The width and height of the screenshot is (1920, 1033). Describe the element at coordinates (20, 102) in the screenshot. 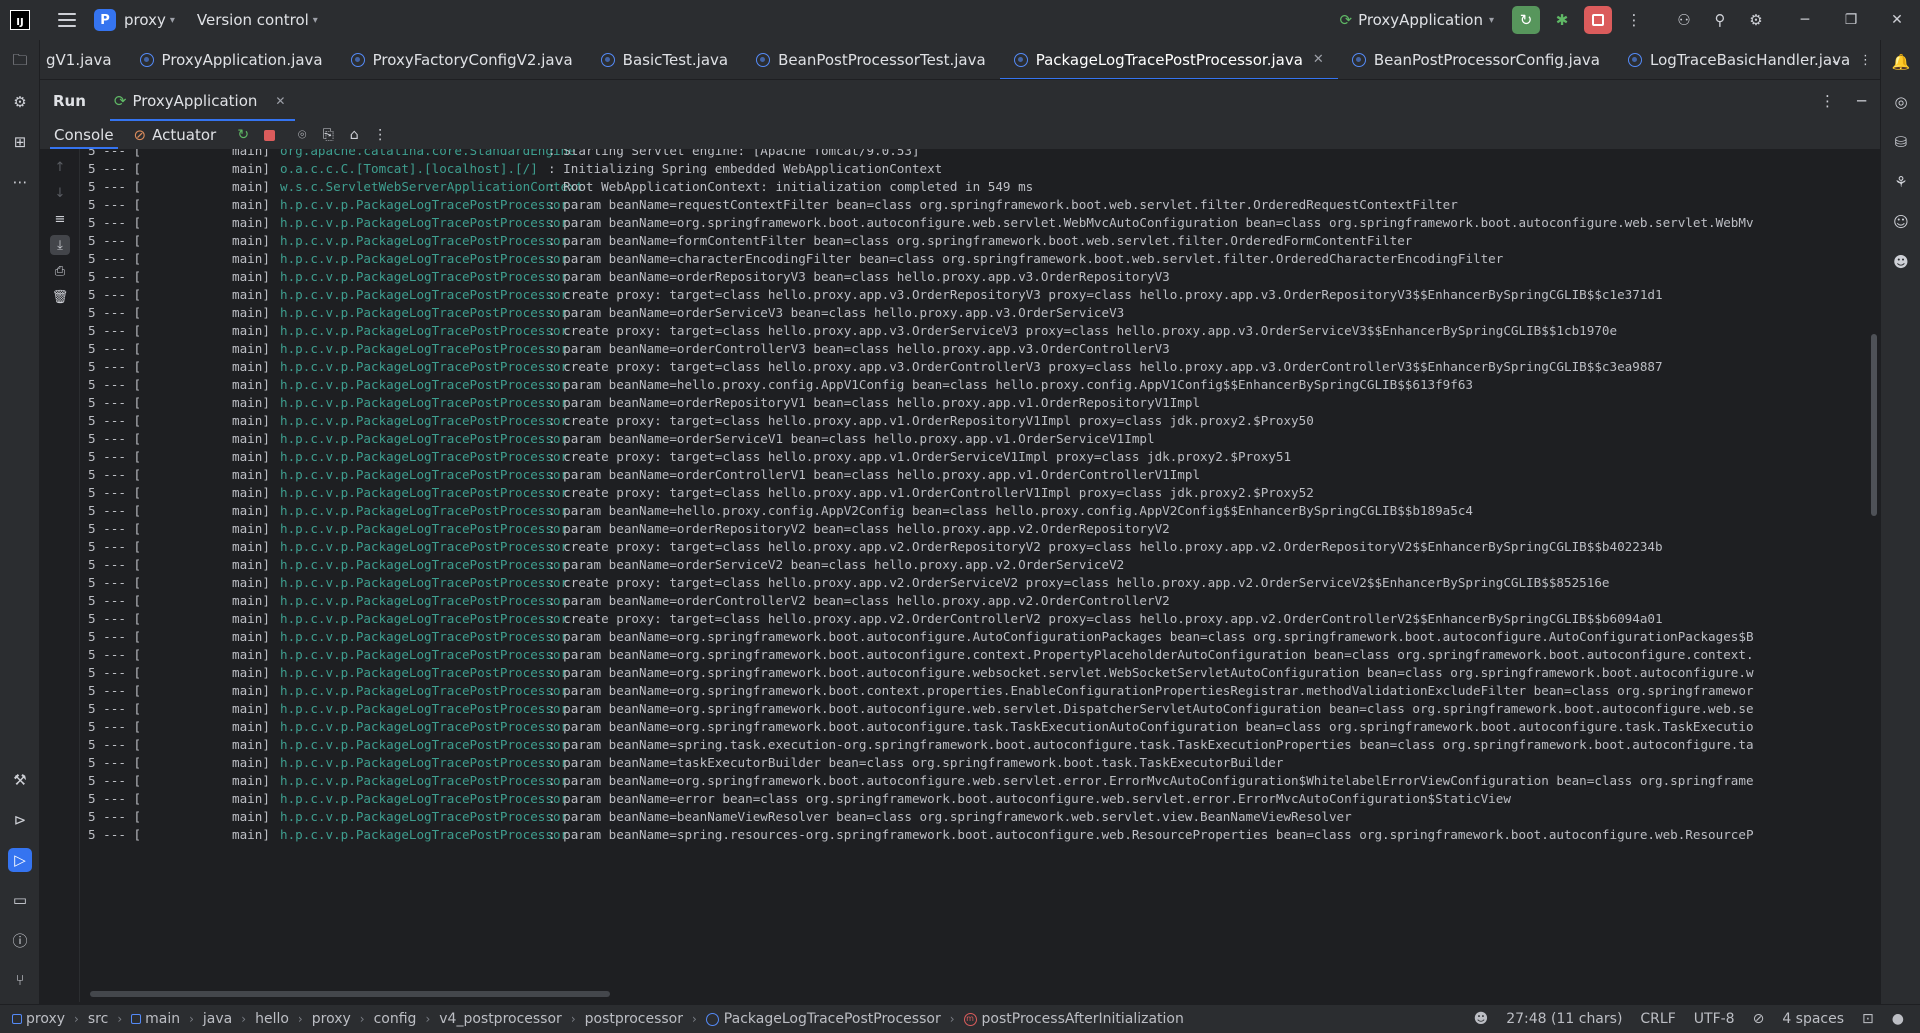

I see `services-icon: ⚙` at that location.